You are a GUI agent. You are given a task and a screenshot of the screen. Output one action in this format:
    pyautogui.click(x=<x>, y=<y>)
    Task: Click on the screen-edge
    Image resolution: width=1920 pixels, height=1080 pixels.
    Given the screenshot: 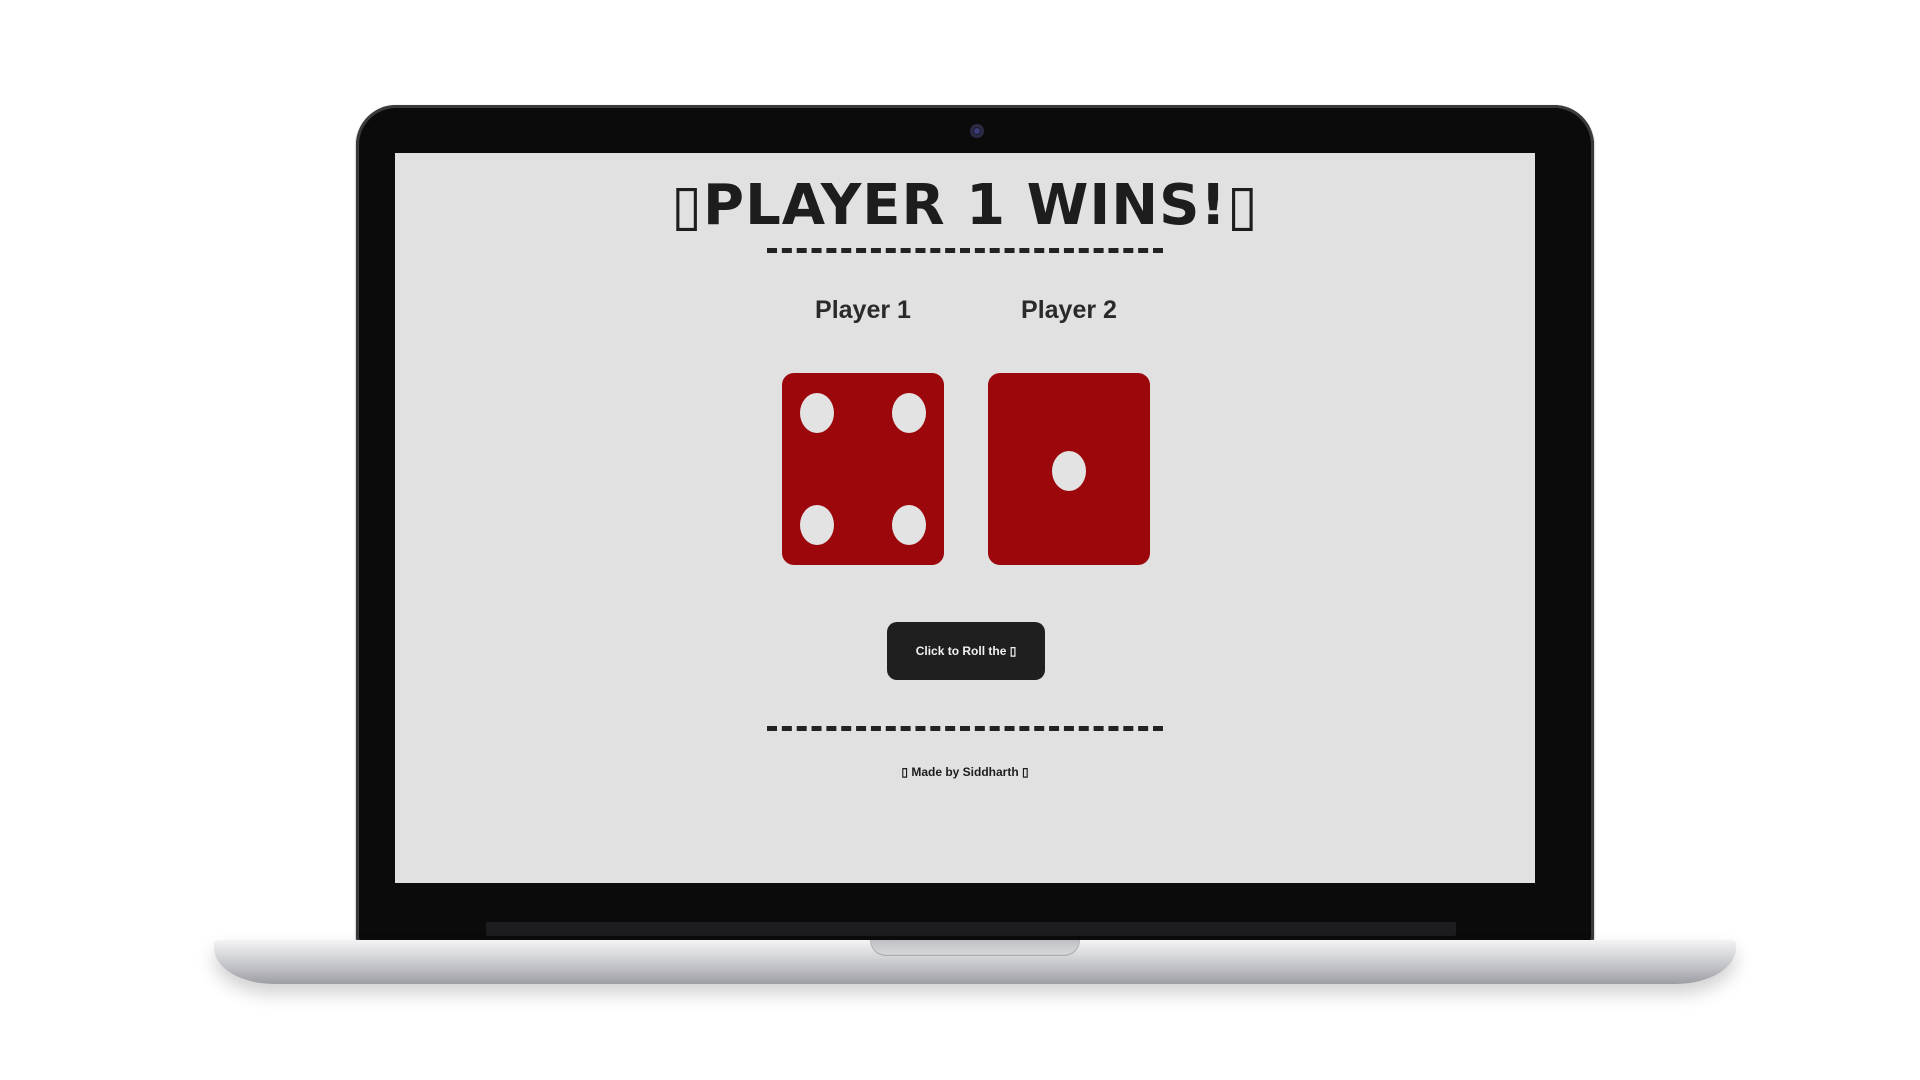 What is the action you would take?
    pyautogui.click(x=1543, y=518)
    